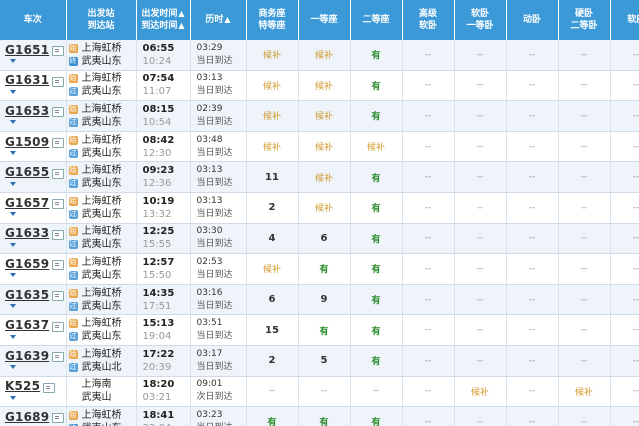 This screenshot has height=426, width=639. What do you see at coordinates (324, 239) in the screenshot?
I see `seat-first-cell: 6` at bounding box center [324, 239].